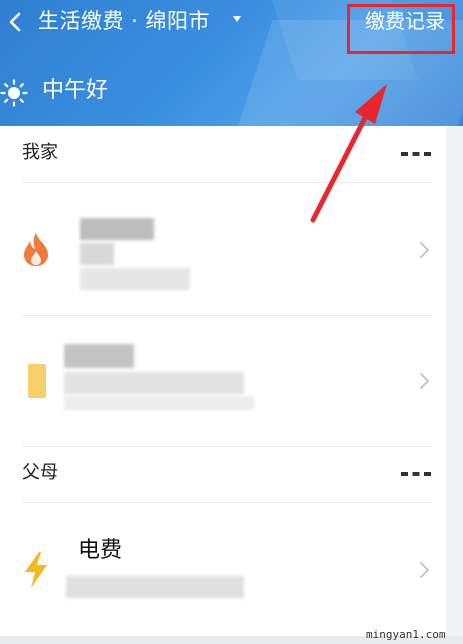 The height and width of the screenshot is (644, 463). What do you see at coordinates (454, 381) in the screenshot?
I see `background-strip` at bounding box center [454, 381].